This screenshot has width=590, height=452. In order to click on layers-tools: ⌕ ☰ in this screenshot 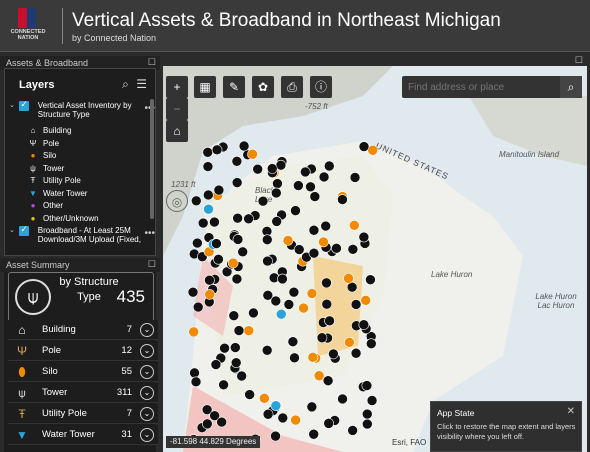, I will do `click(134, 84)`.